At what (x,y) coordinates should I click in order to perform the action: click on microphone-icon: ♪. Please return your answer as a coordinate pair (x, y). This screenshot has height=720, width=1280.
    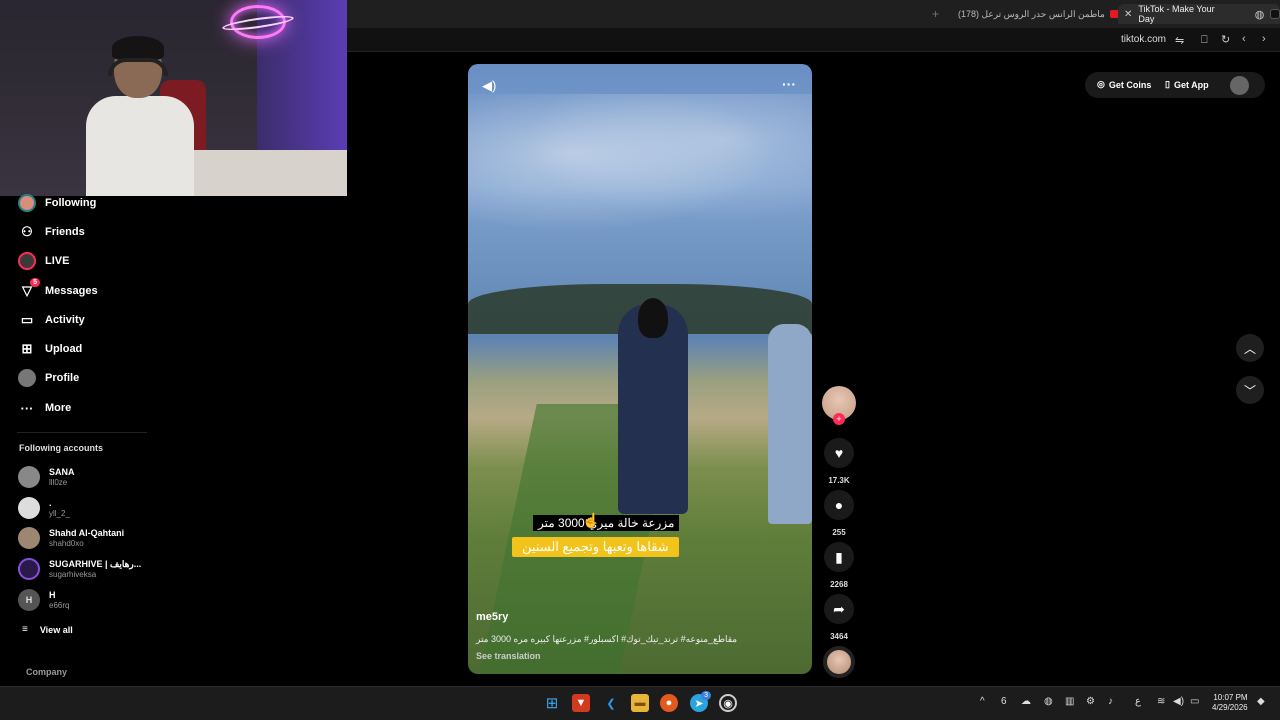
    Looking at the image, I should click on (1110, 701).